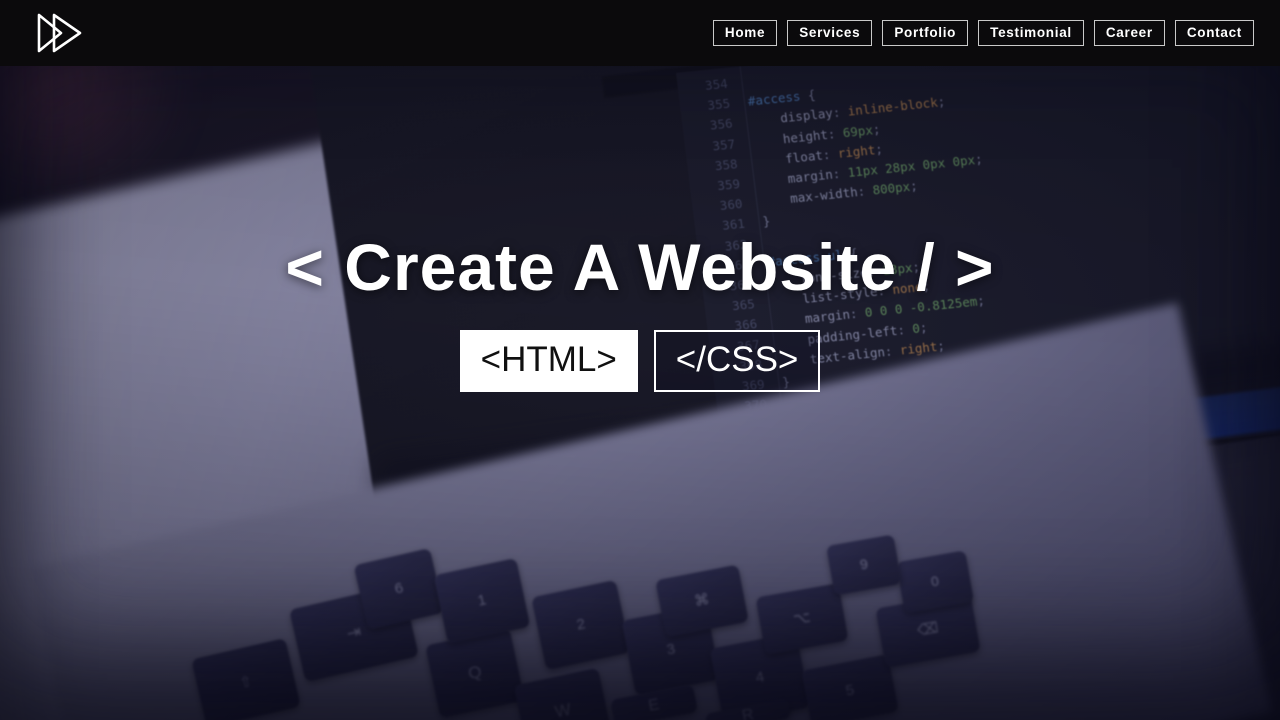  I want to click on hero-button-group: <HTML> </CSS>, so click(640, 361).